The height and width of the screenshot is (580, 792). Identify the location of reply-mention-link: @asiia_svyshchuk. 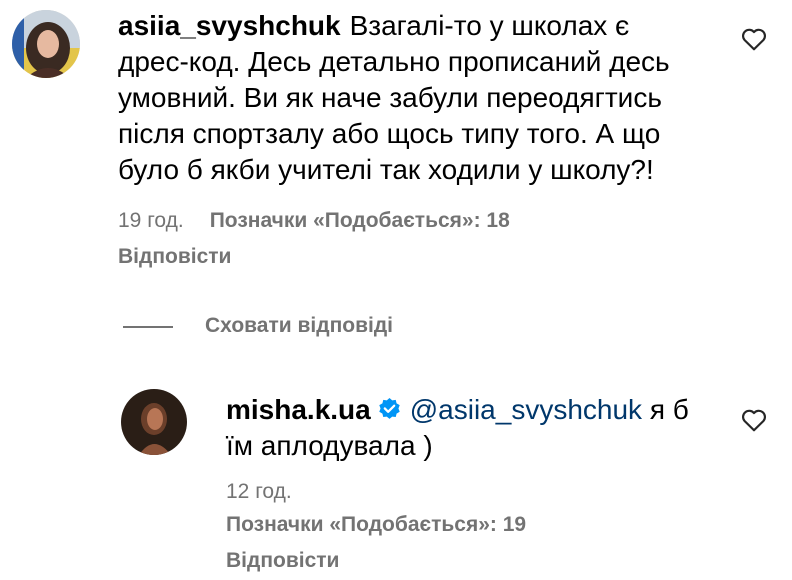
(526, 409).